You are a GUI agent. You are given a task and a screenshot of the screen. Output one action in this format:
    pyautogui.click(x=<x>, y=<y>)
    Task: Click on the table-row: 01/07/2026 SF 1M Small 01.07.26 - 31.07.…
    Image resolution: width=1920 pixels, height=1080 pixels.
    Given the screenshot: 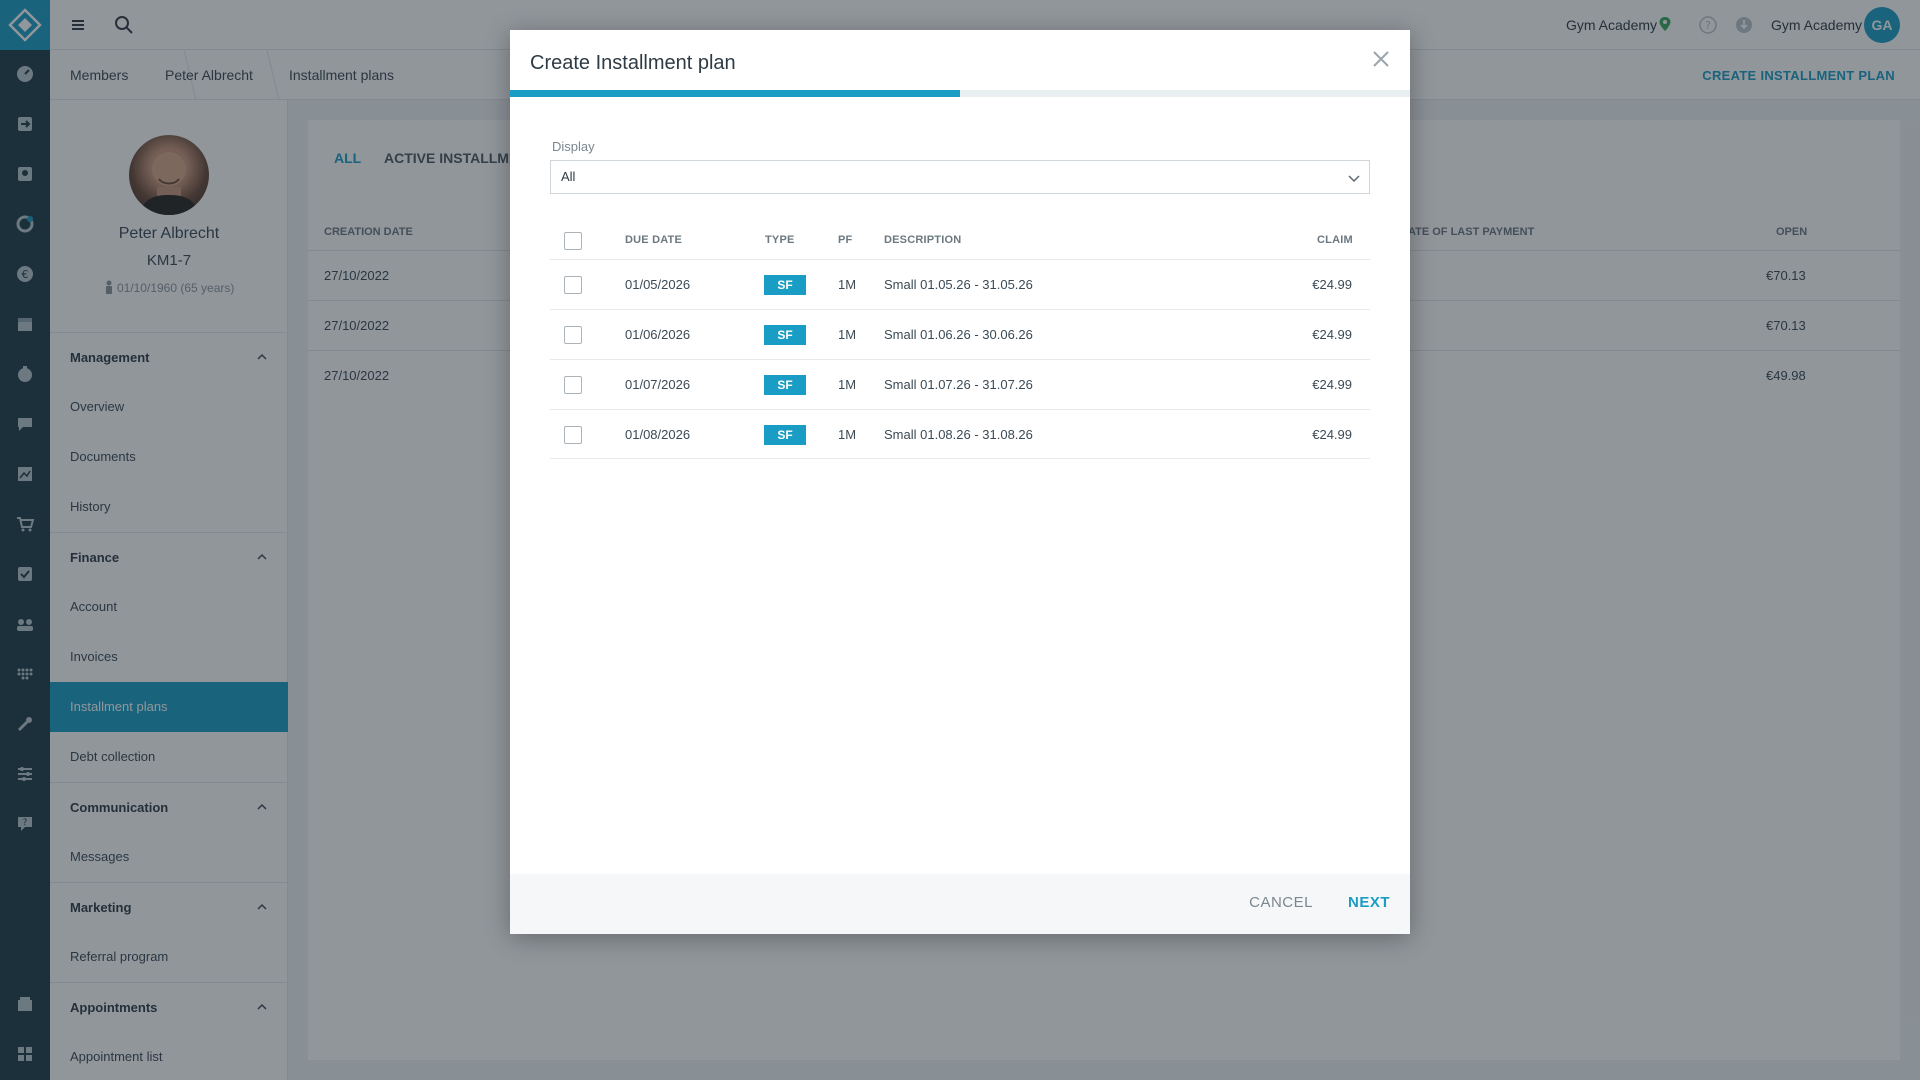 What is the action you would take?
    pyautogui.click(x=960, y=384)
    